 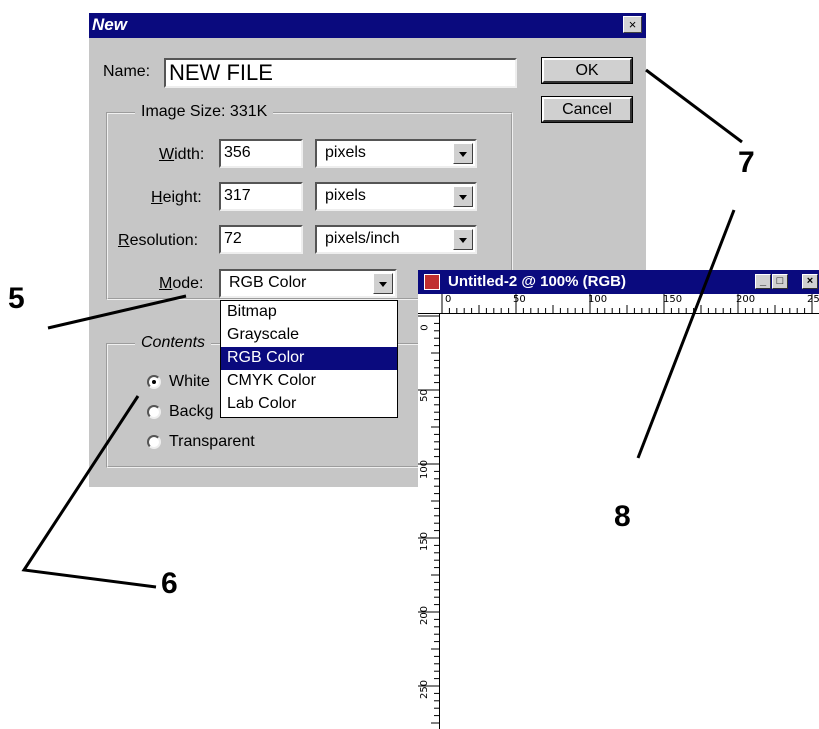 What do you see at coordinates (622, 516) in the screenshot?
I see `callout-8: 8` at bounding box center [622, 516].